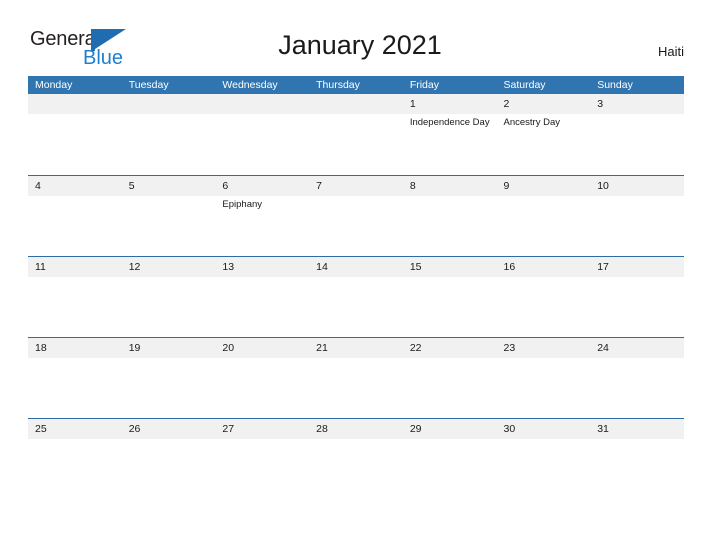 This screenshot has height=550, width=712. I want to click on week-days: 18 19 20 21 22 23 24, so click(356, 378).